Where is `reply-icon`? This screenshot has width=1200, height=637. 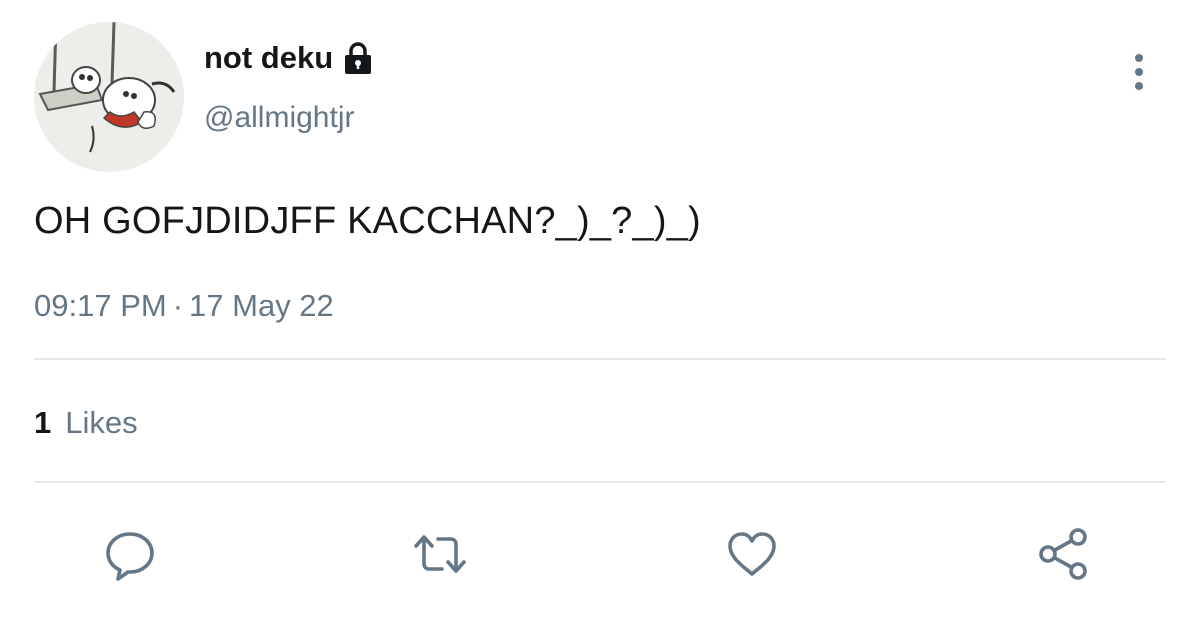 reply-icon is located at coordinates (130, 556).